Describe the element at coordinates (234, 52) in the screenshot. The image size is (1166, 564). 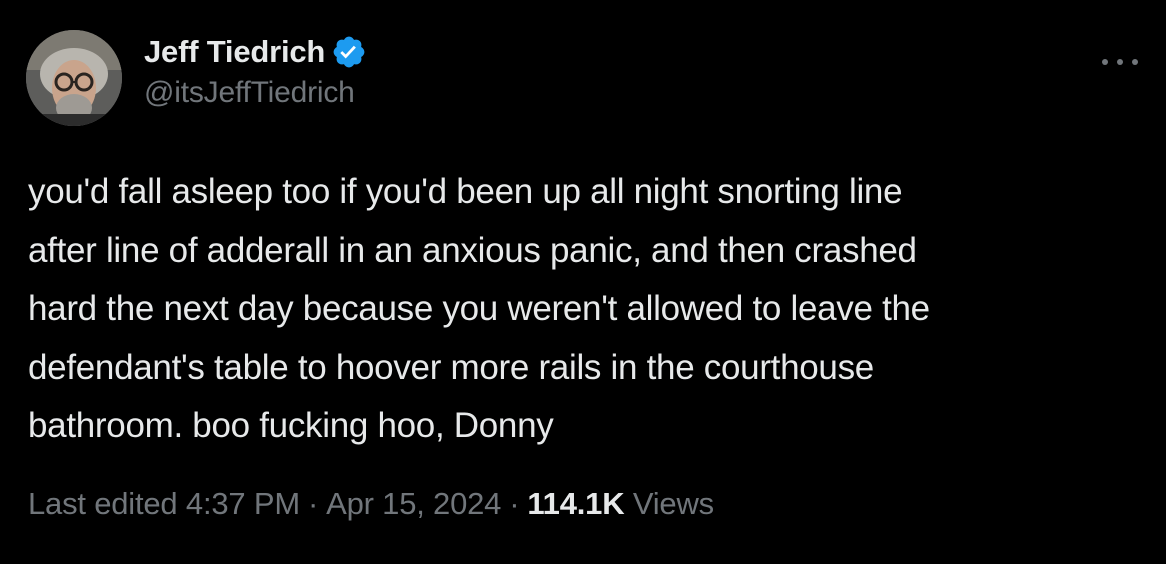
I see `display-name: Jeff Tiedrich` at that location.